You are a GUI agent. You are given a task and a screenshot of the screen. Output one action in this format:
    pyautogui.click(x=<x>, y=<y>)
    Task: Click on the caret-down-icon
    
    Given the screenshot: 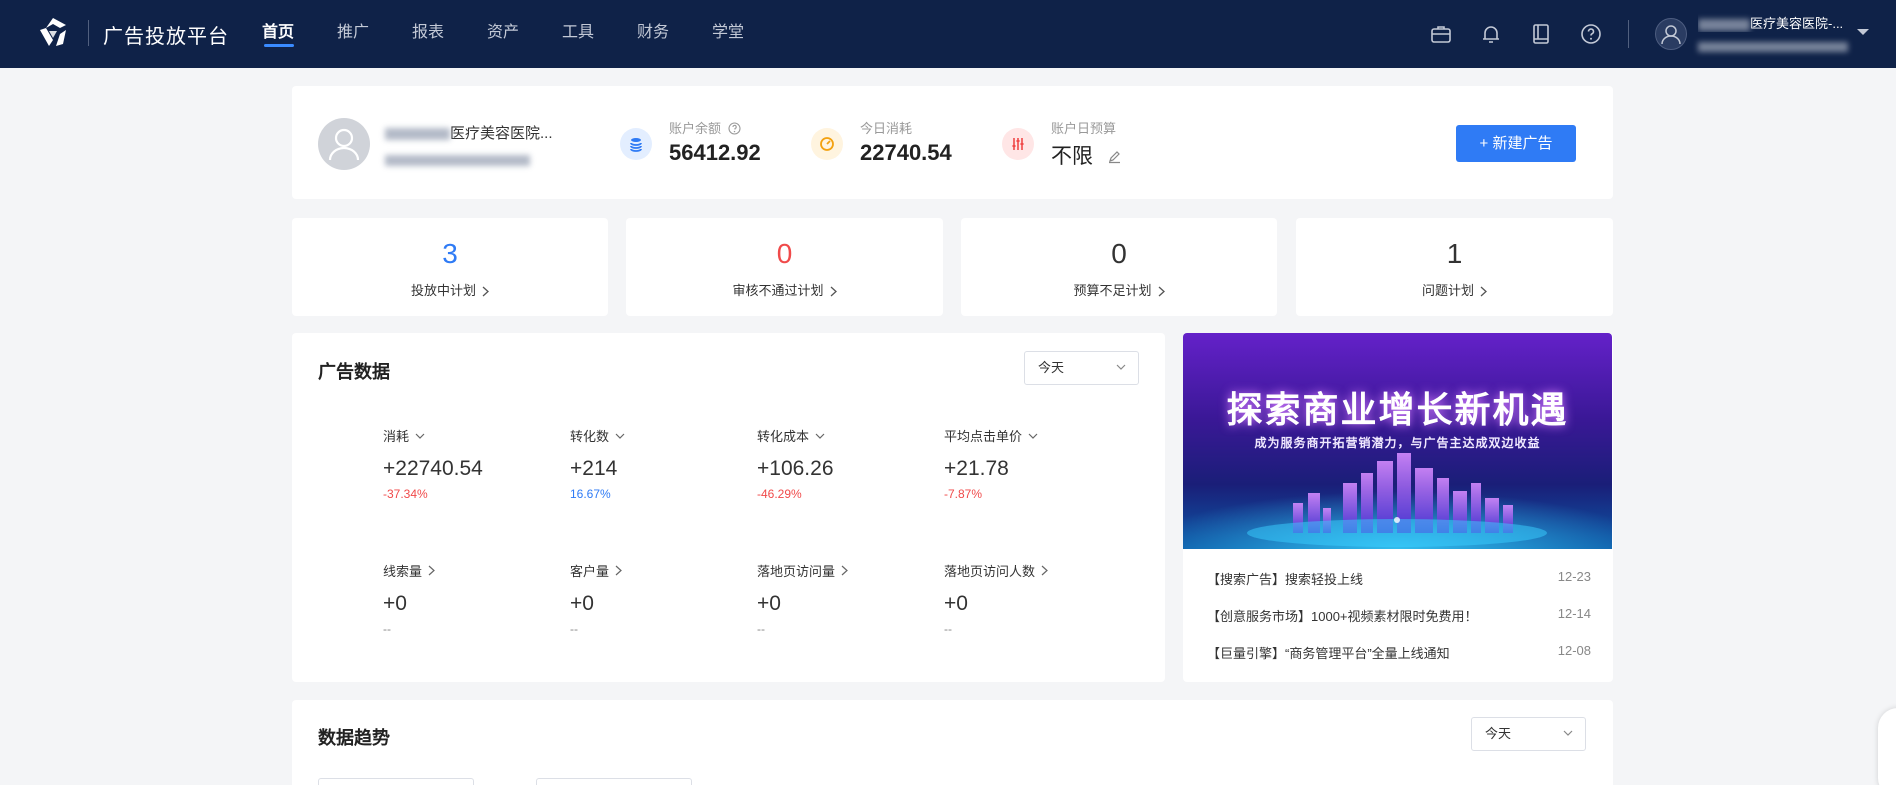 What is the action you would take?
    pyautogui.click(x=1863, y=32)
    